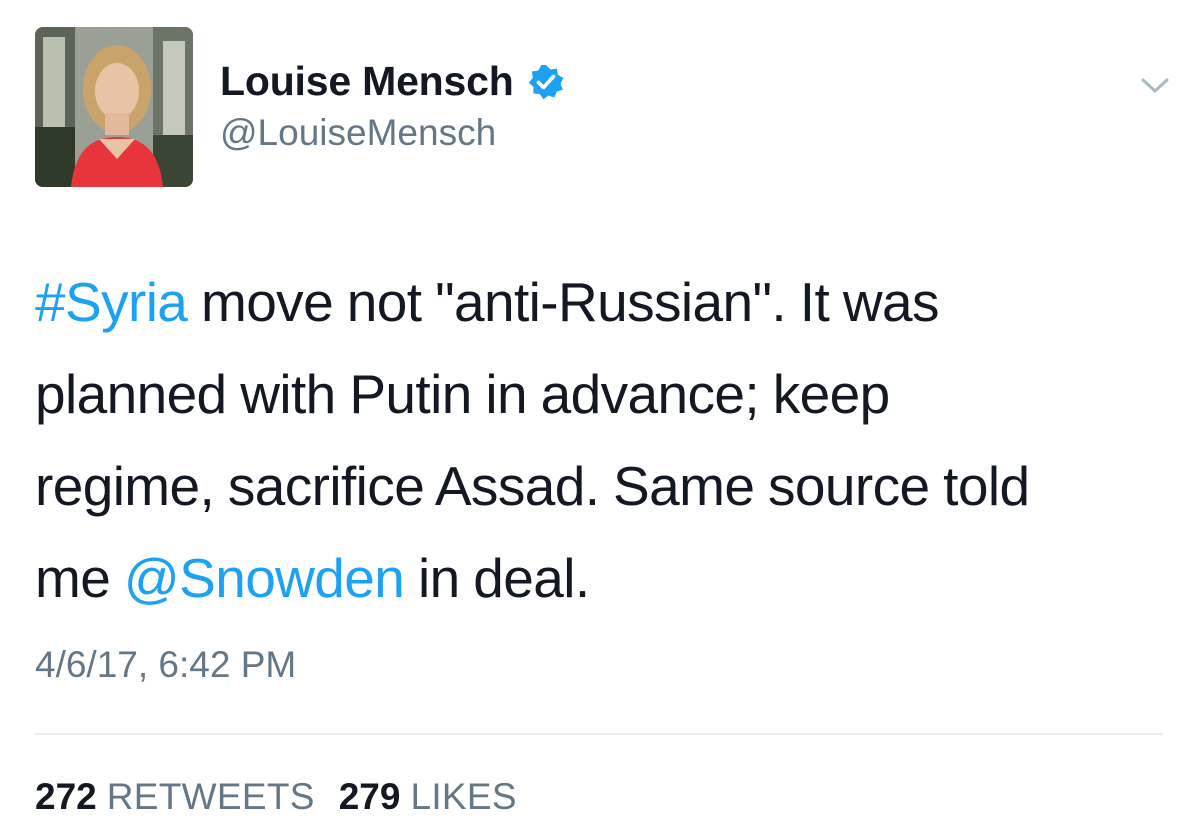  Describe the element at coordinates (210, 796) in the screenshot. I see `retweets-label: RETWEETS` at that location.